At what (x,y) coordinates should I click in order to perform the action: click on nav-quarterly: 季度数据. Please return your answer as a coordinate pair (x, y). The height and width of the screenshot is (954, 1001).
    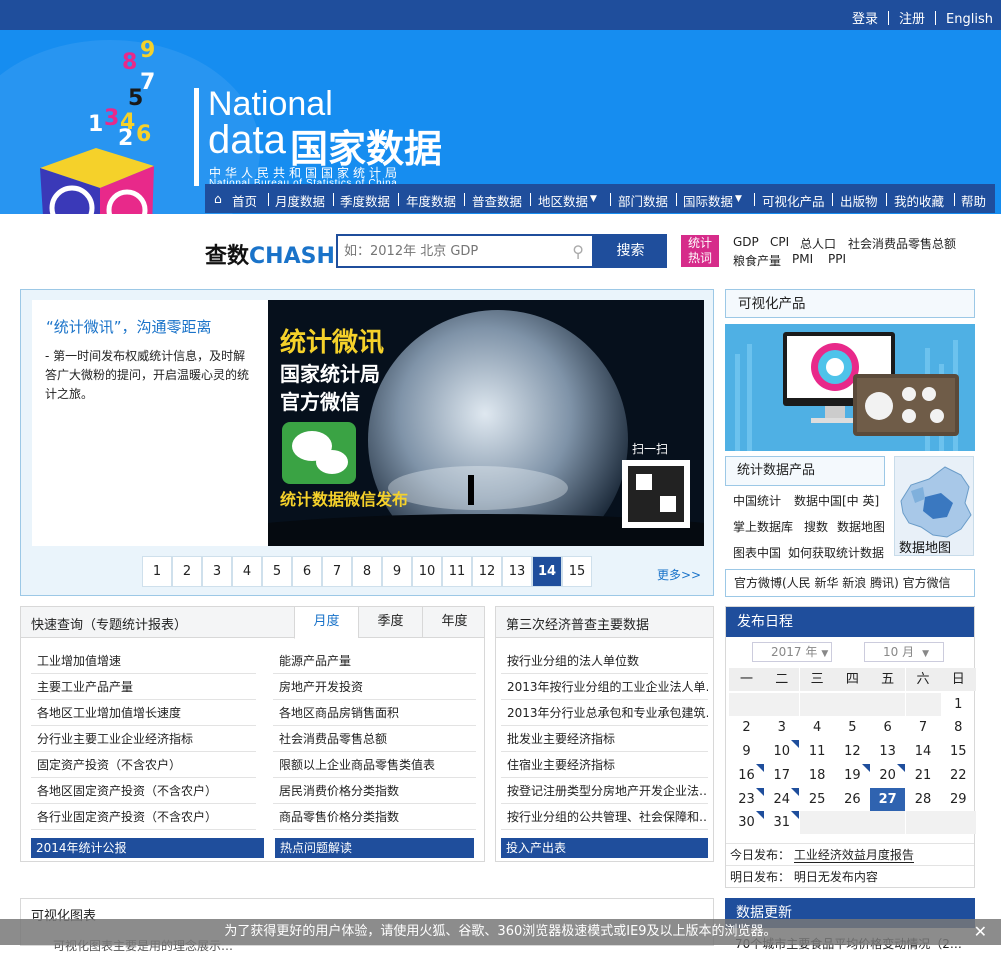
    Looking at the image, I should click on (365, 200).